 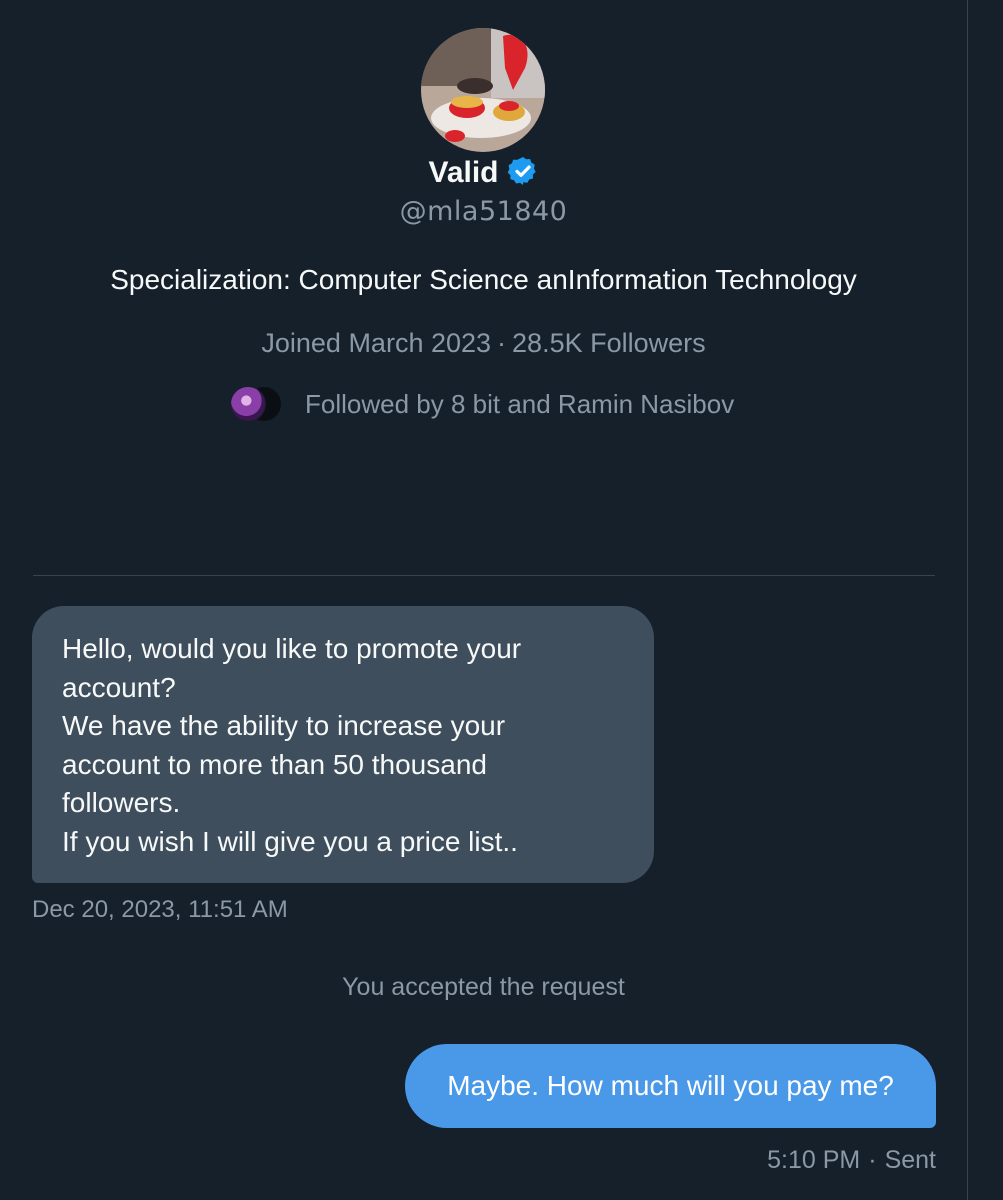 I want to click on outgoing-message-status: 5:10 PM · Sent, so click(x=851, y=1160).